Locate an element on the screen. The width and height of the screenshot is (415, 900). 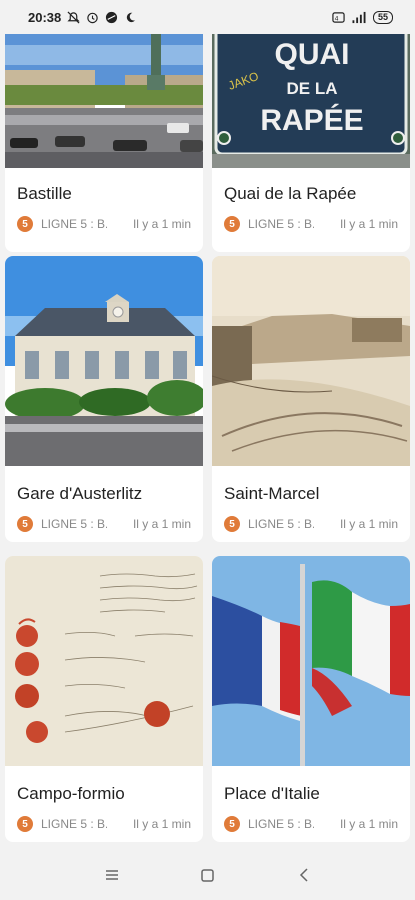
data-icon: 4 is located at coordinates (338, 17).